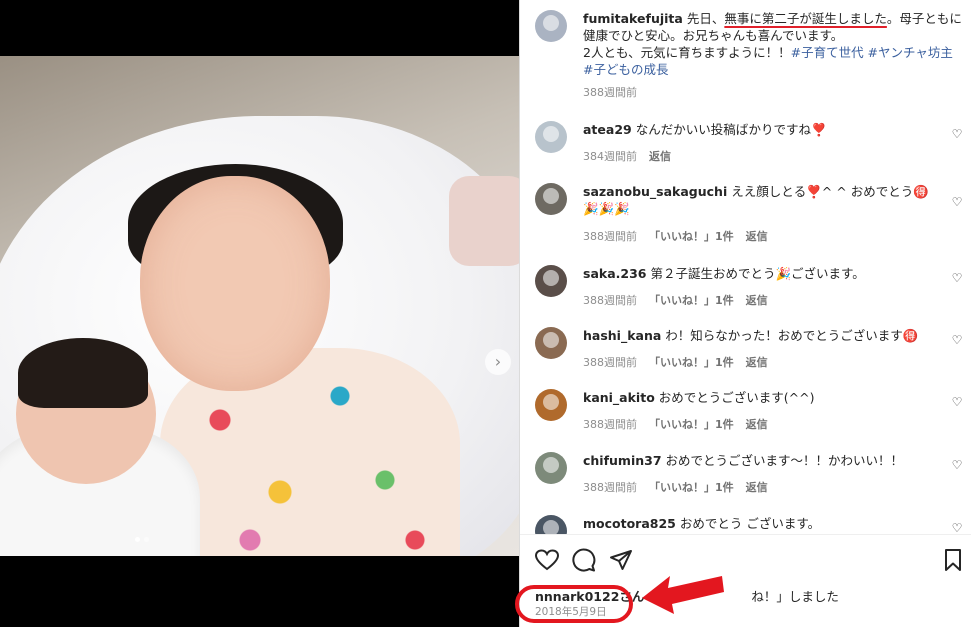  Describe the element at coordinates (146, 539) in the screenshot. I see `carousel-dot` at that location.